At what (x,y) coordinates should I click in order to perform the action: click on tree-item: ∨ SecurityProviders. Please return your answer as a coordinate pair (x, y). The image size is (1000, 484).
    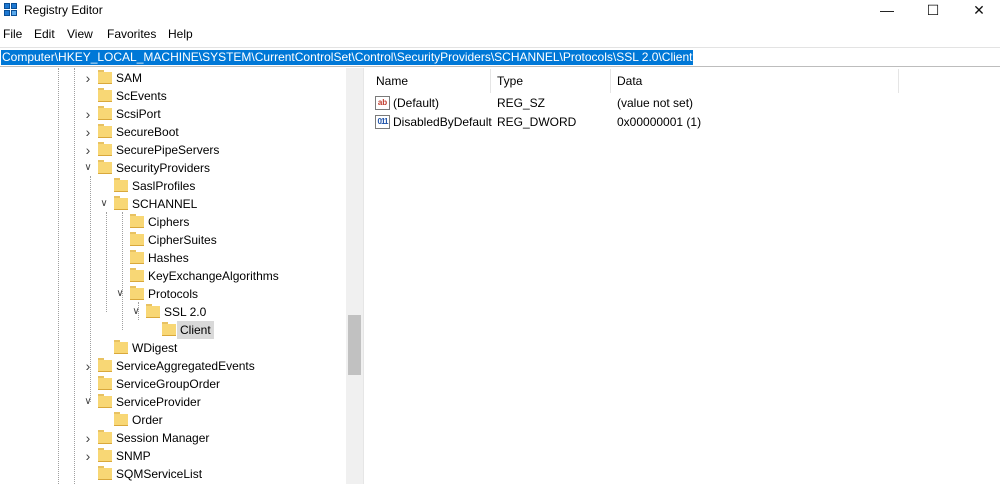
    Looking at the image, I should click on (173, 168).